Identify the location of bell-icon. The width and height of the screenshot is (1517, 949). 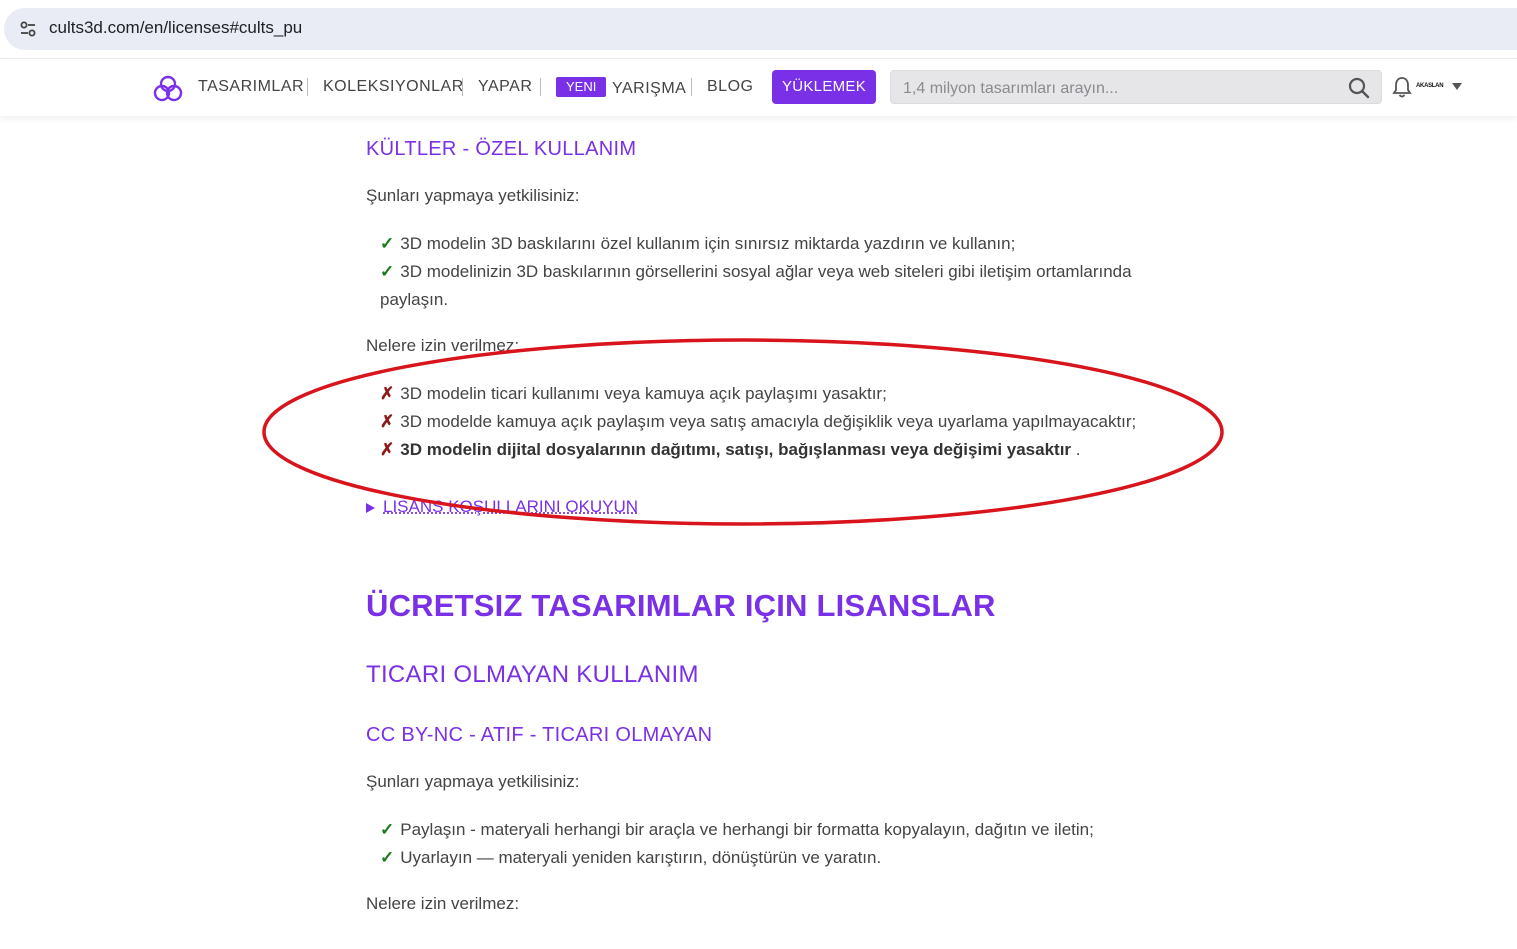
(1402, 87).